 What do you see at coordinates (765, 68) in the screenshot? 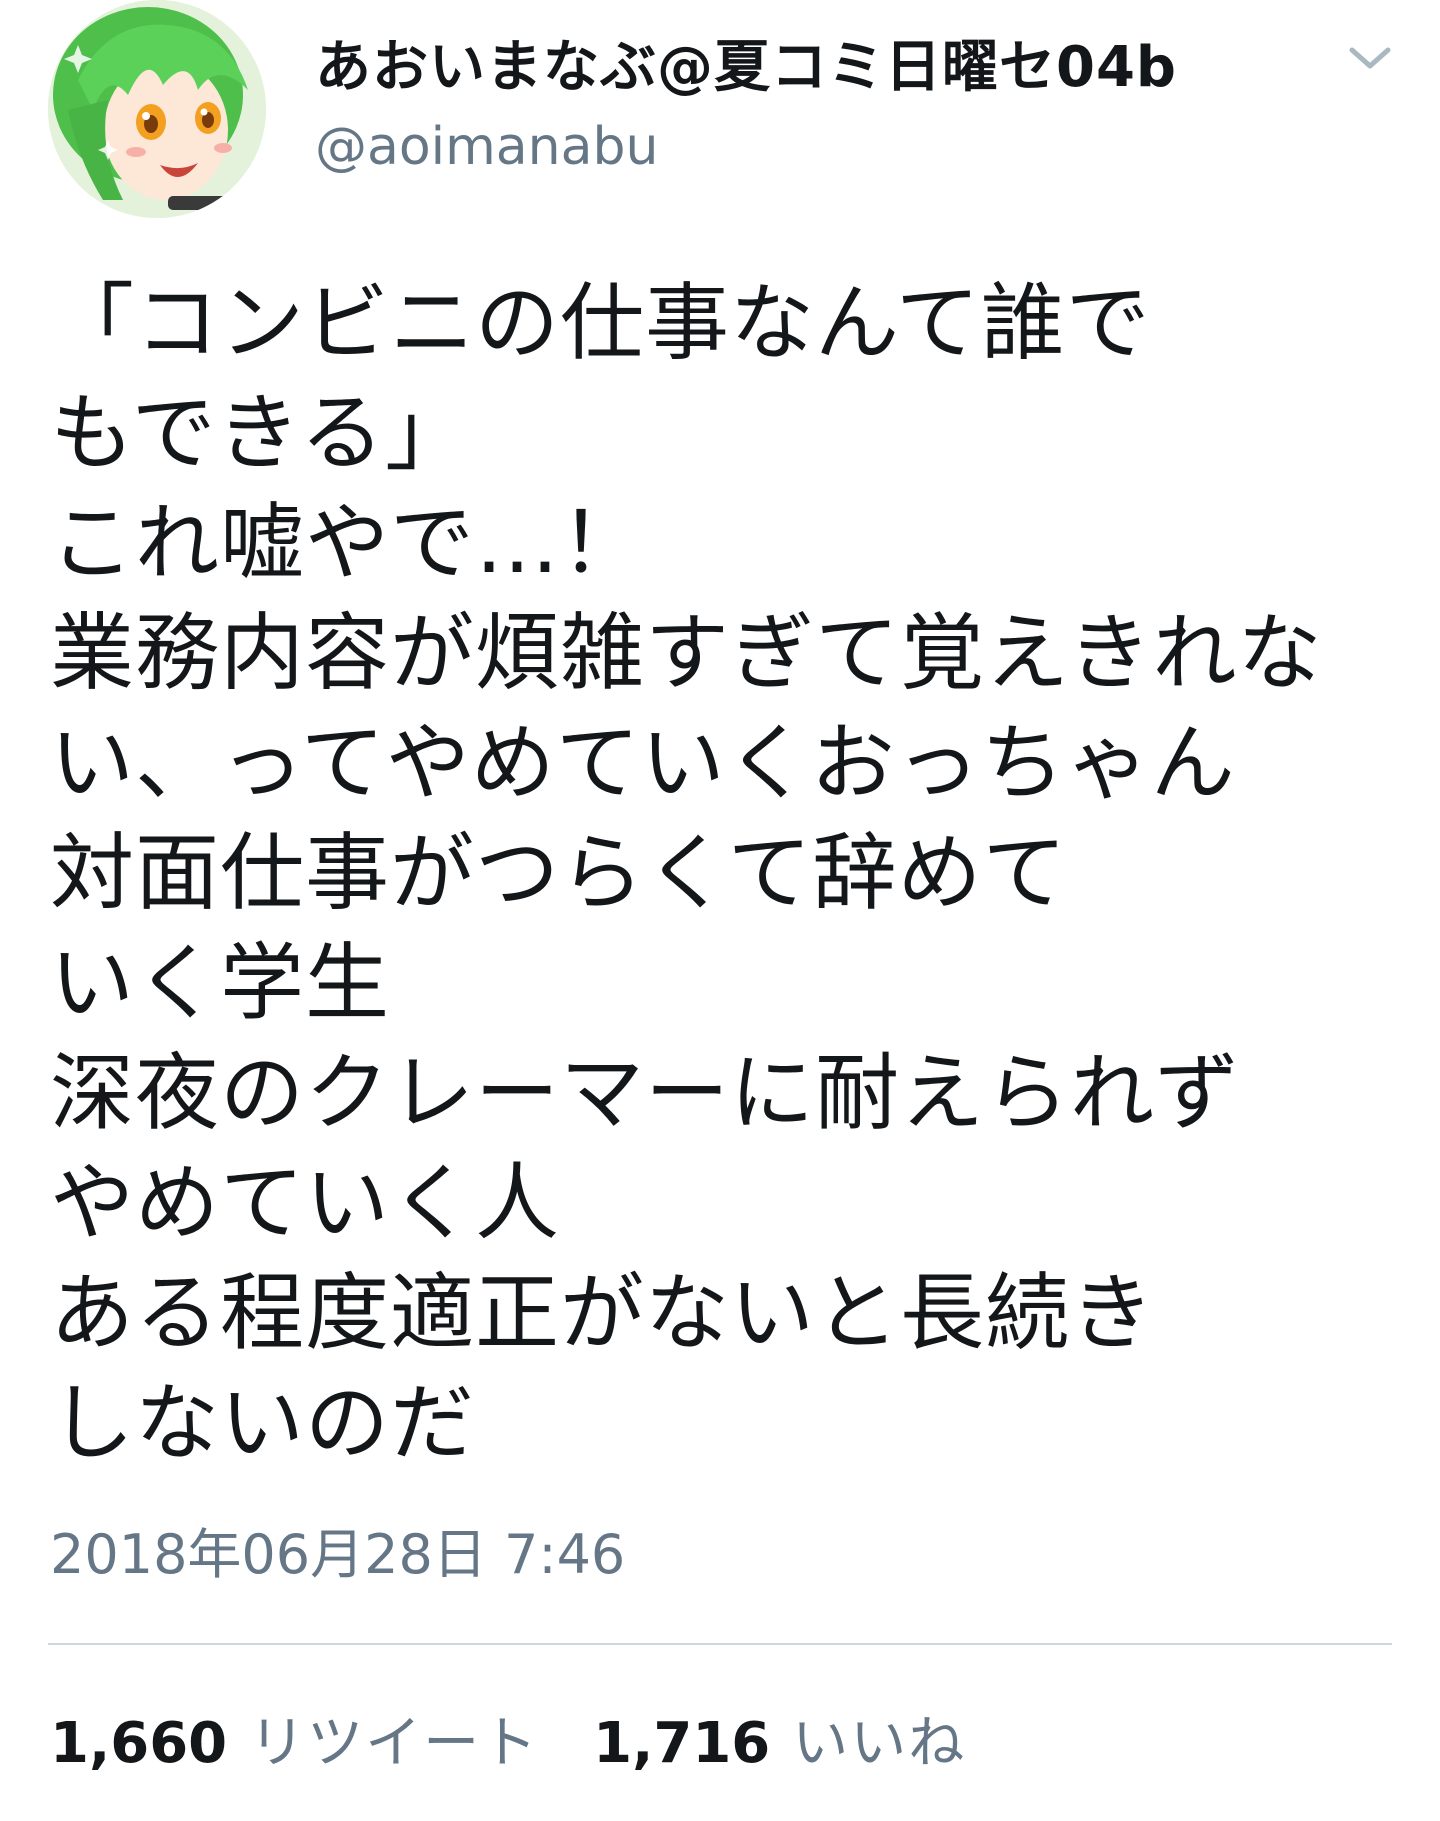
I see `display-name: あおいまなぶ@夏コミ日曜セ04b` at bounding box center [765, 68].